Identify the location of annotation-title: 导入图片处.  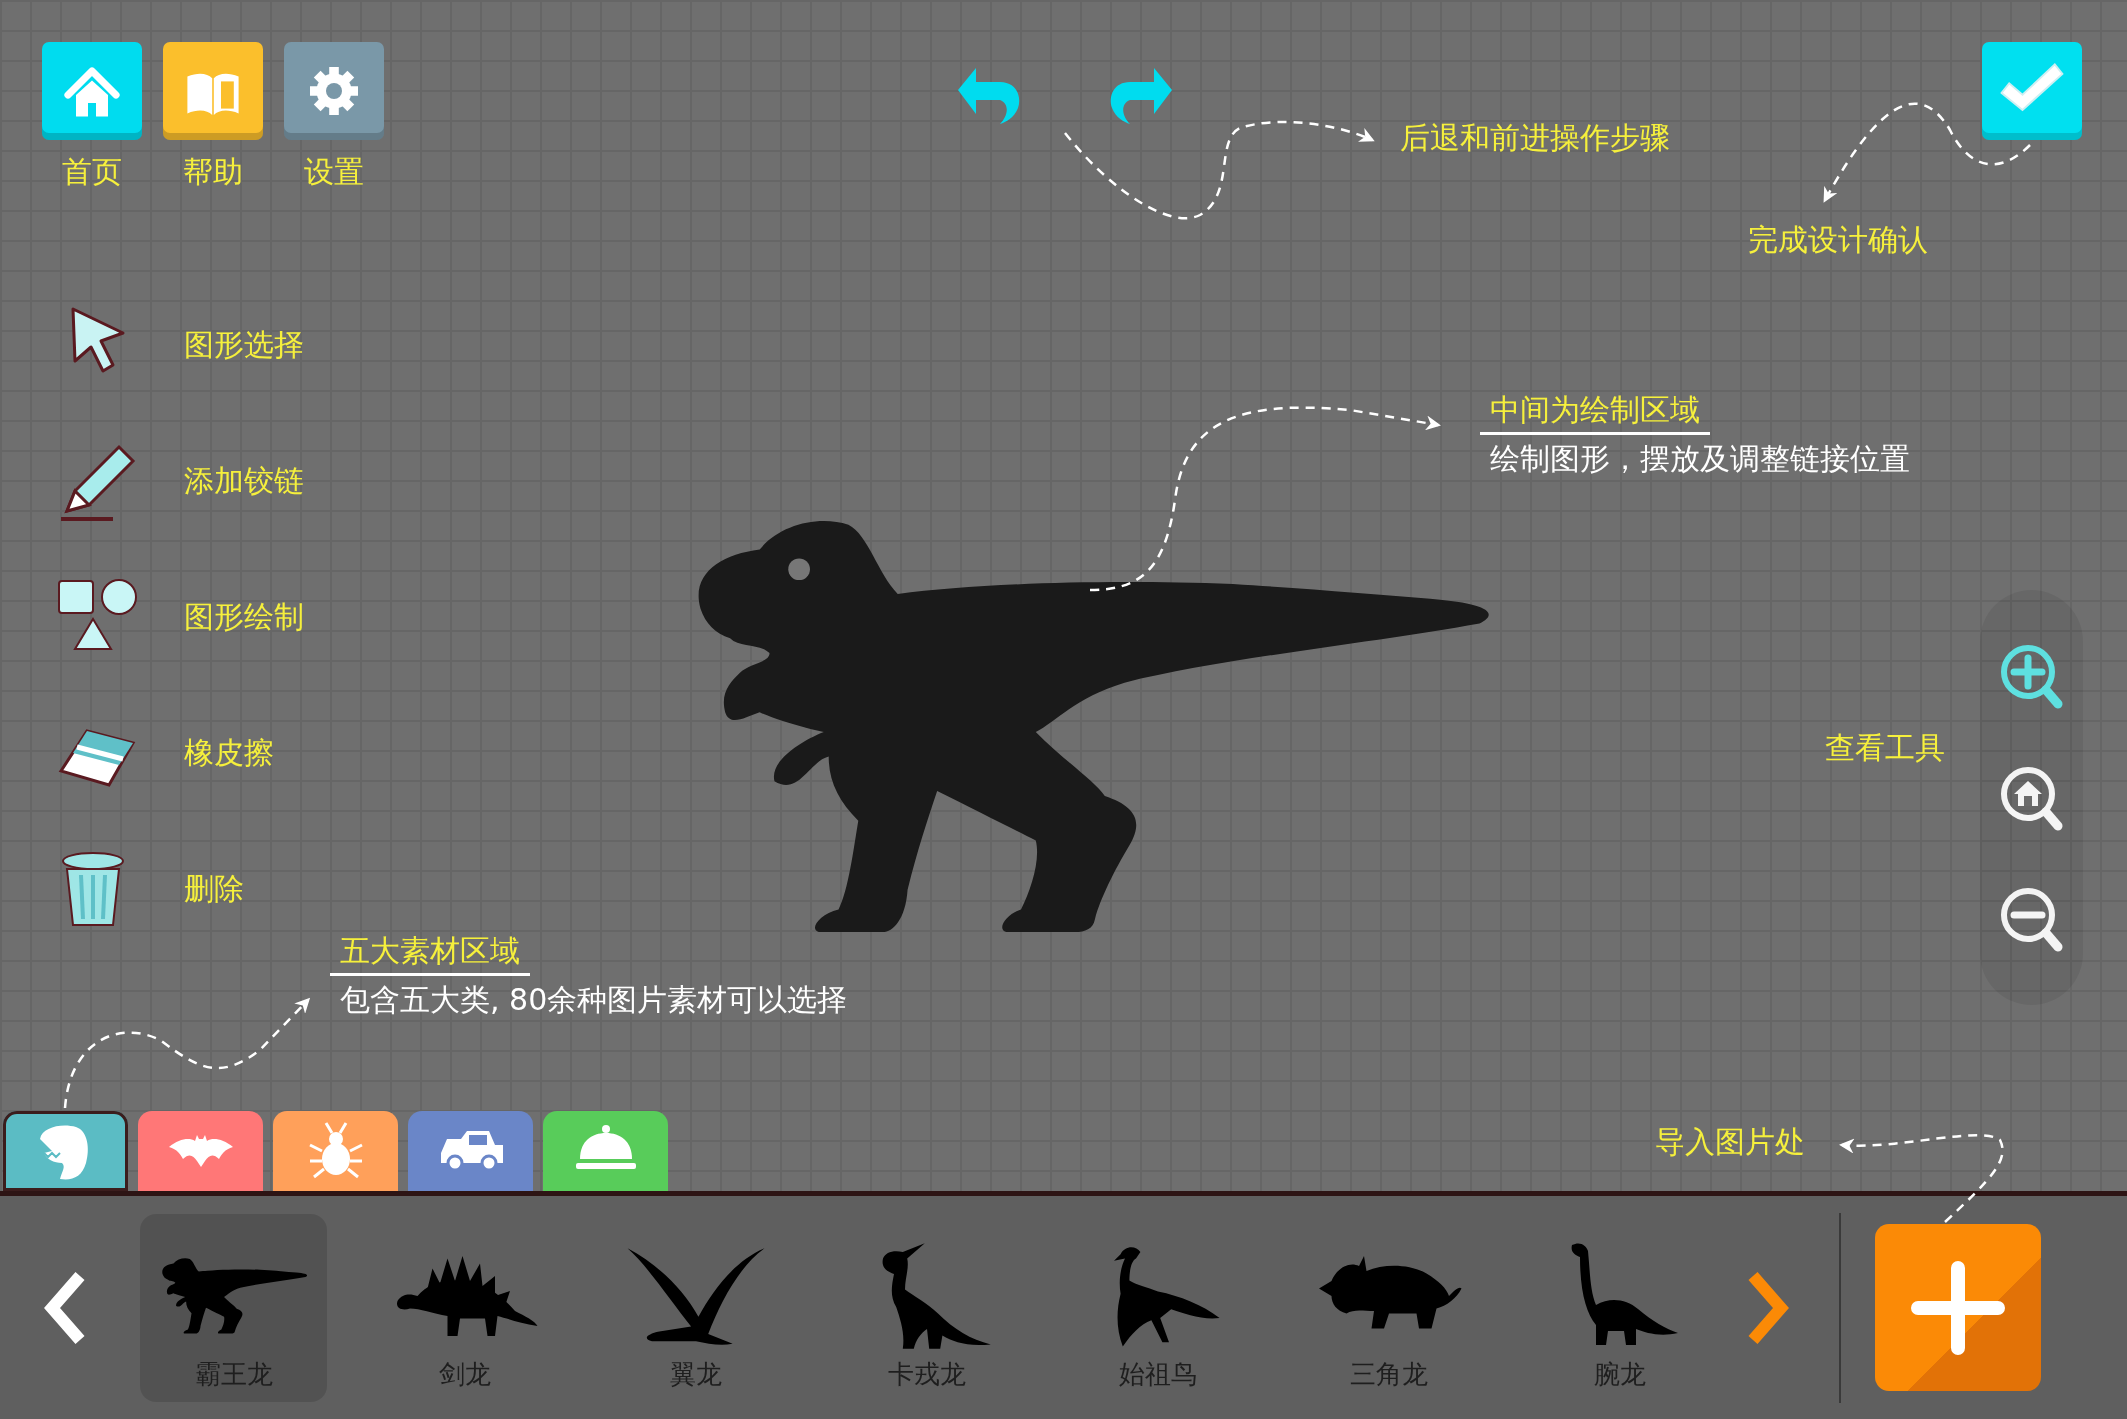
(1730, 1142).